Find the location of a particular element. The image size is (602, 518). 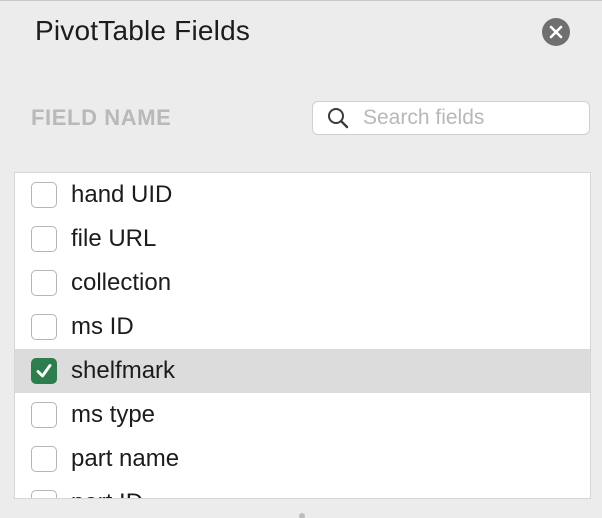

field-row-ms-type: ms type is located at coordinates (302, 415).